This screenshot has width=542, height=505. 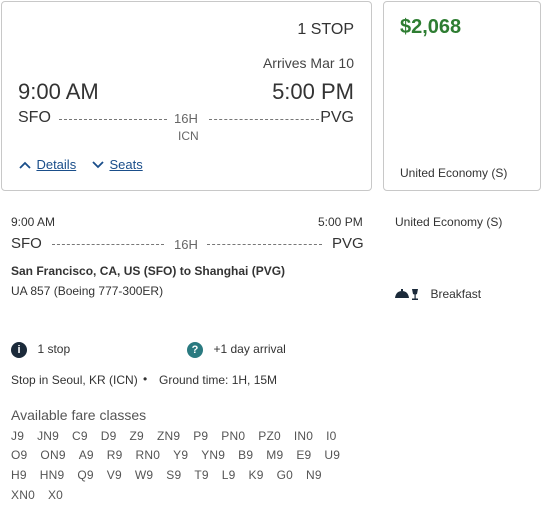 I want to click on fare-class-code: HN9, so click(x=52, y=475).